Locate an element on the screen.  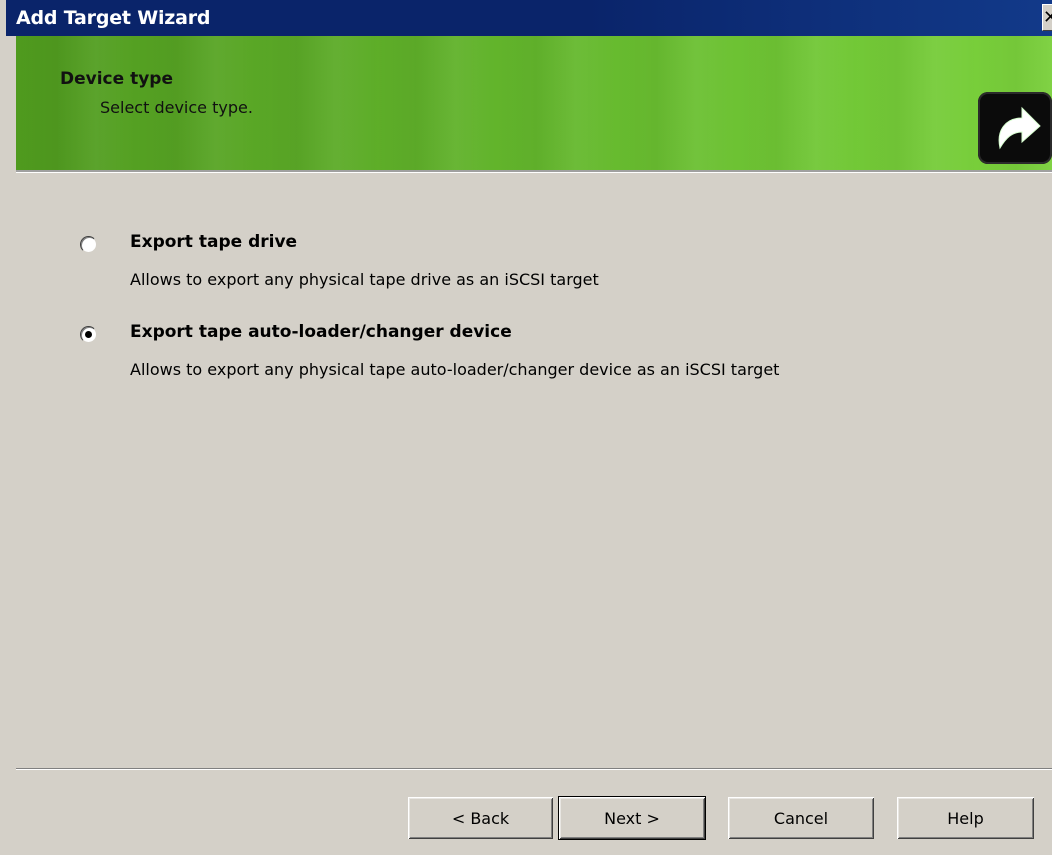
next-button: Next > is located at coordinates (632, 818).